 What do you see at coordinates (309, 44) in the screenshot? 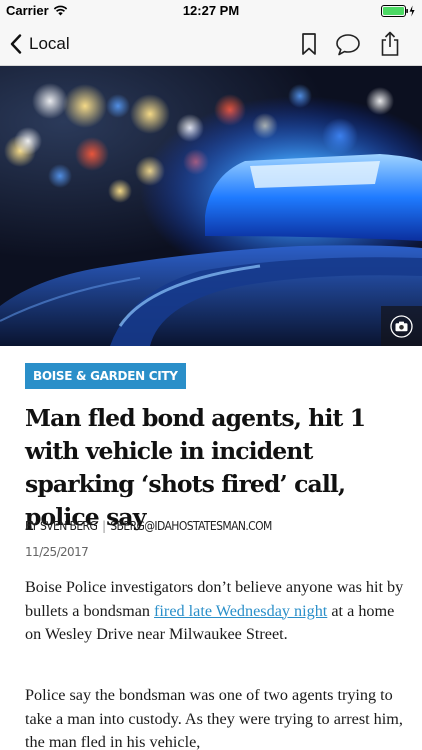
I see `bookmark-icon` at bounding box center [309, 44].